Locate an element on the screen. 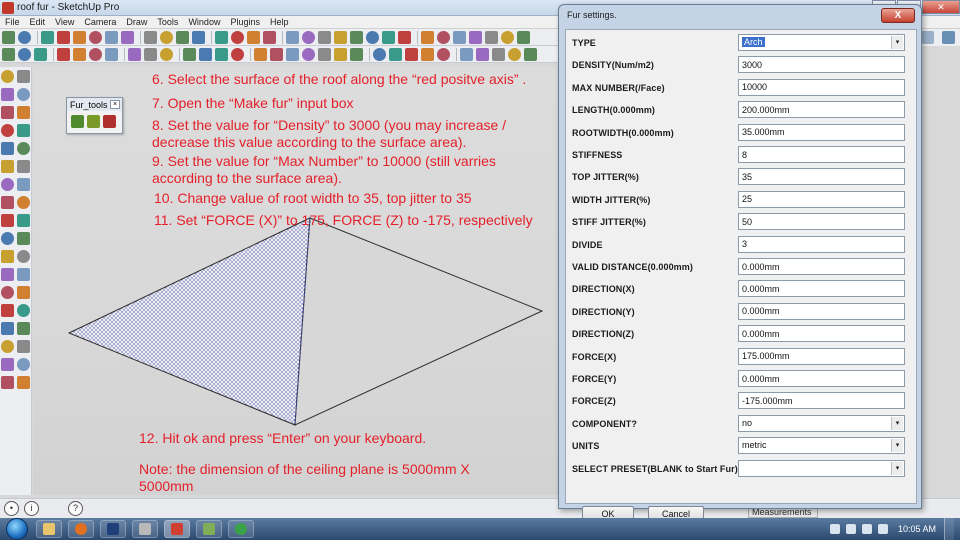 The width and height of the screenshot is (960, 540). menu-window: Window is located at coordinates (204, 22).